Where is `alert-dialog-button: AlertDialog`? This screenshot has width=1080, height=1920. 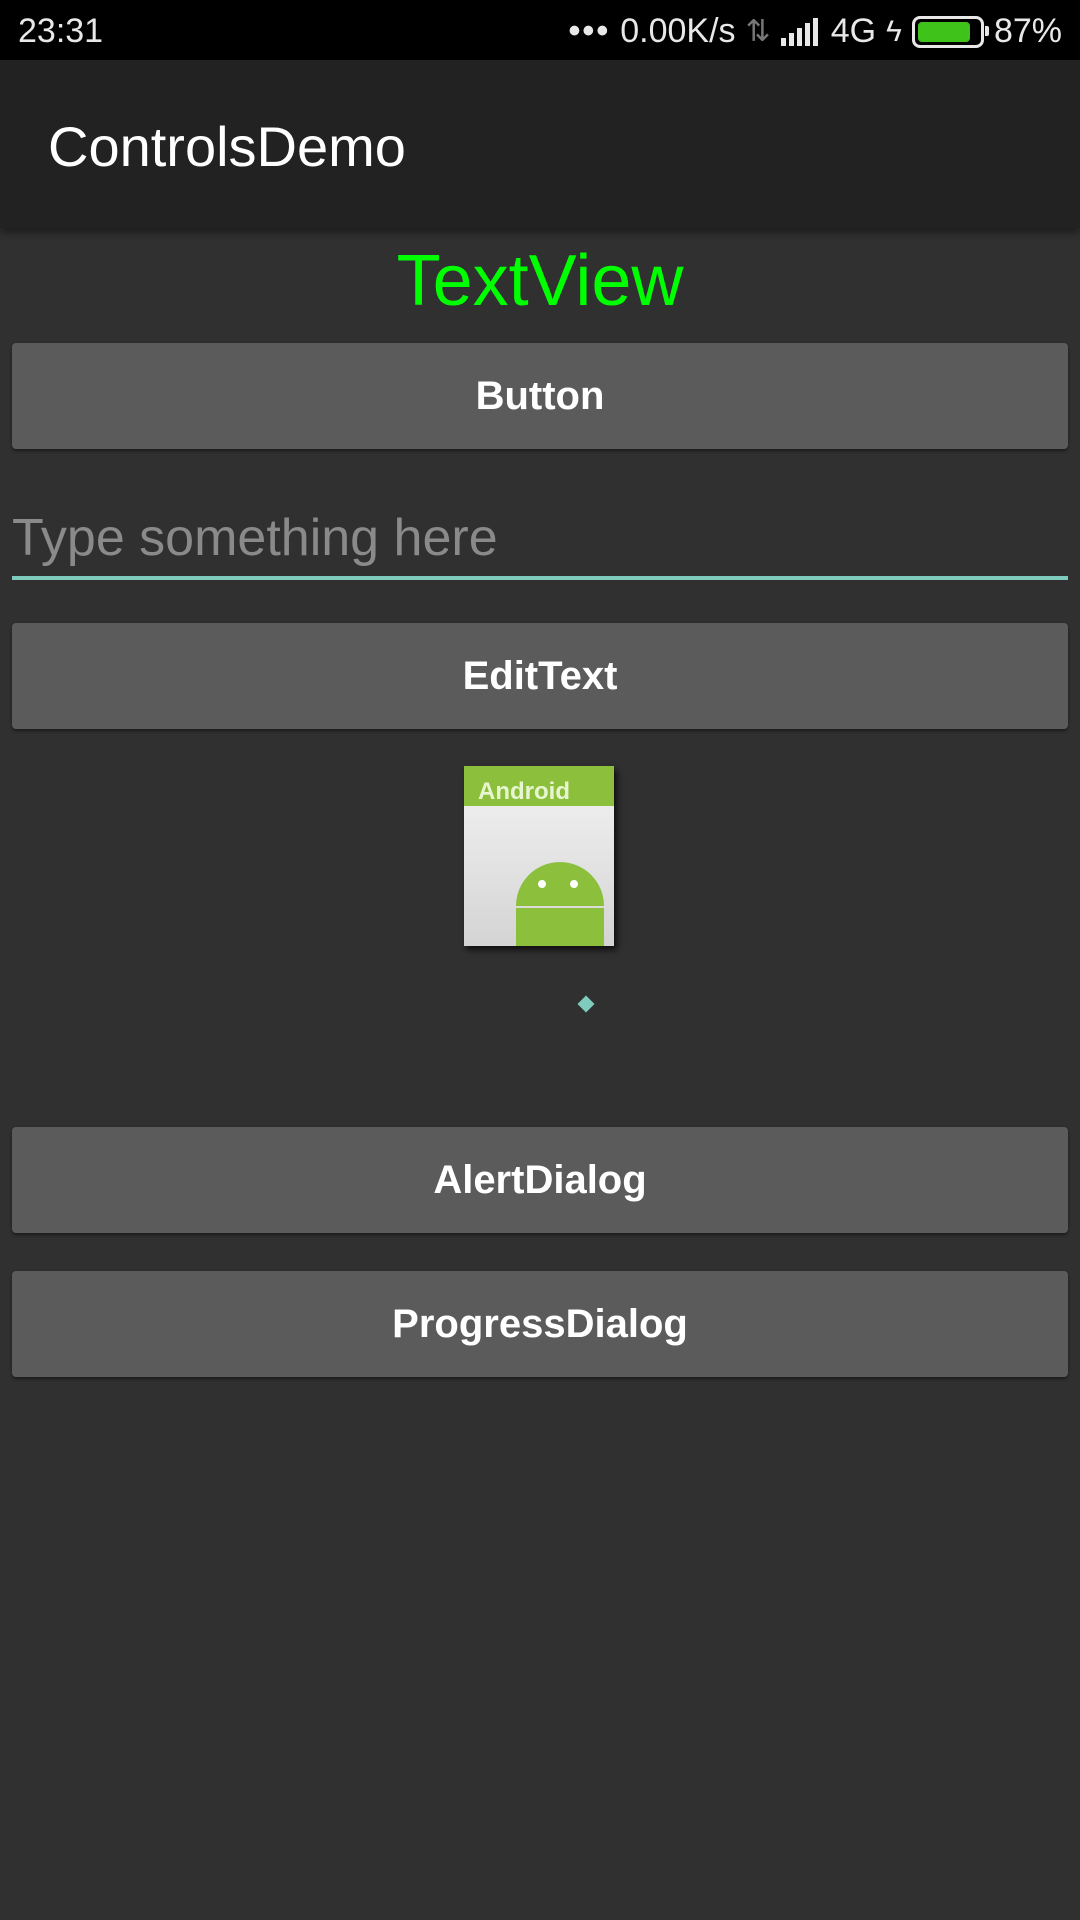 alert-dialog-button: AlertDialog is located at coordinates (540, 1180).